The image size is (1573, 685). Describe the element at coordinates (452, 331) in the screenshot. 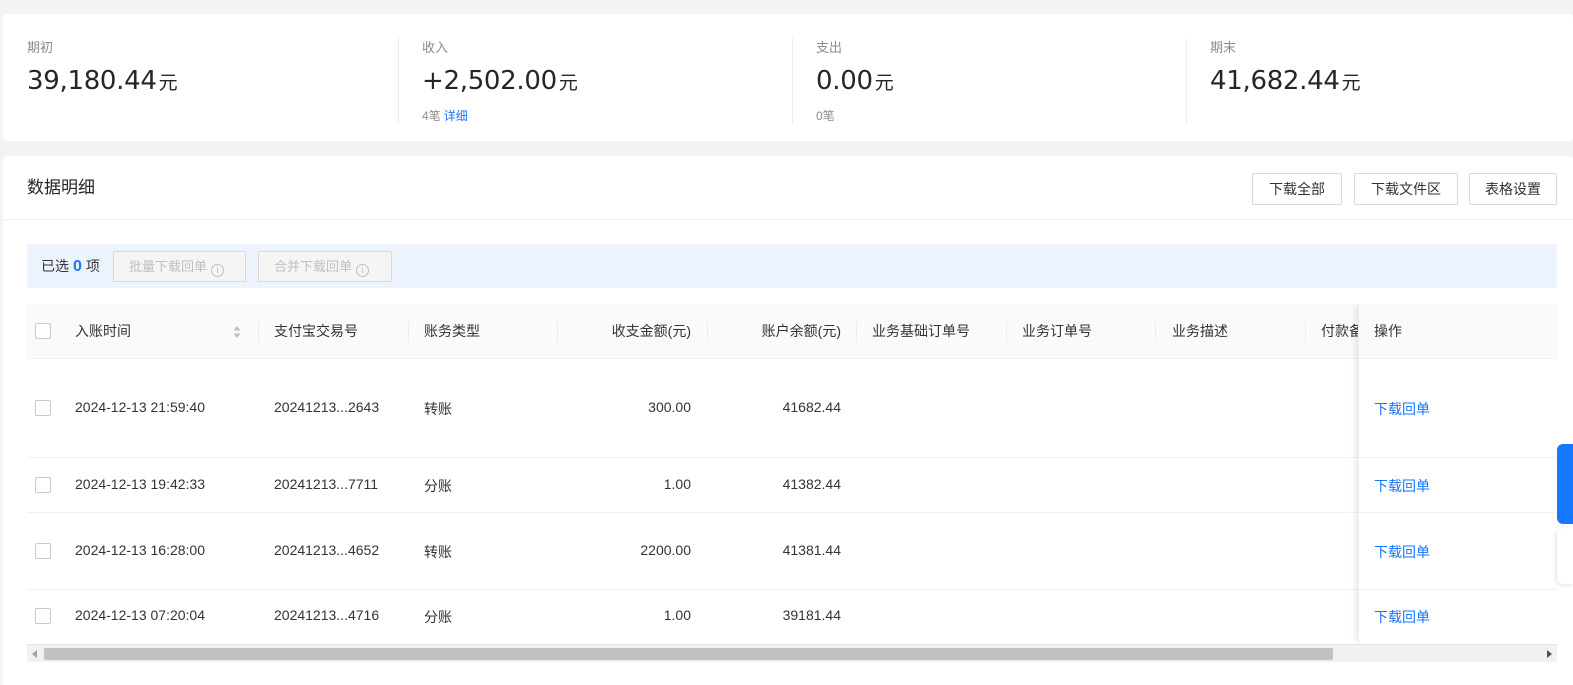

I see `col-type: 账务类型` at that location.